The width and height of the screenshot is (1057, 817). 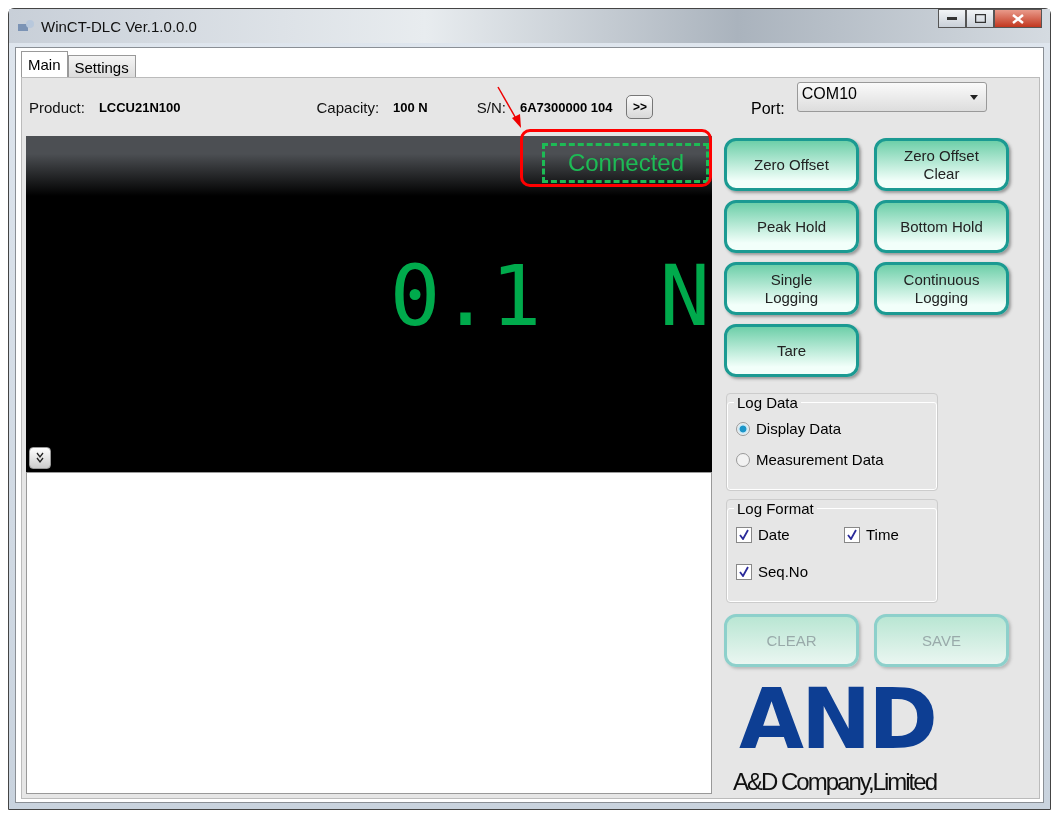 I want to click on checkbox-option: Time, so click(x=884, y=534).